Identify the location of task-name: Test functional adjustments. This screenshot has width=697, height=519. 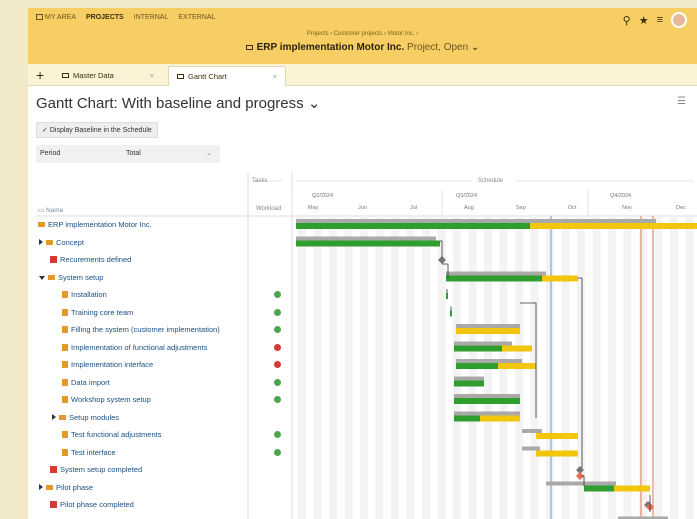
(111, 435).